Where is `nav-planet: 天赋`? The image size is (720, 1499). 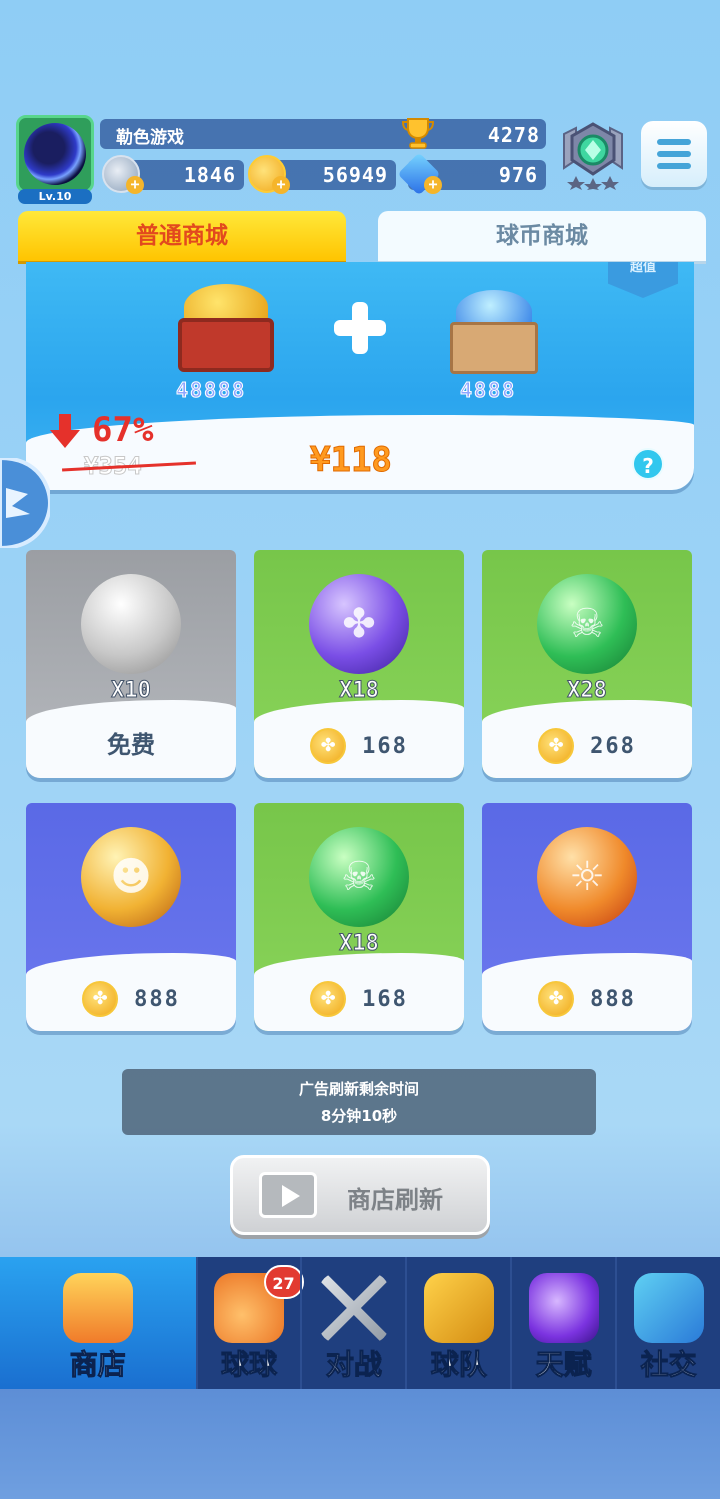
nav-planet: 天赋 is located at coordinates (562, 1323).